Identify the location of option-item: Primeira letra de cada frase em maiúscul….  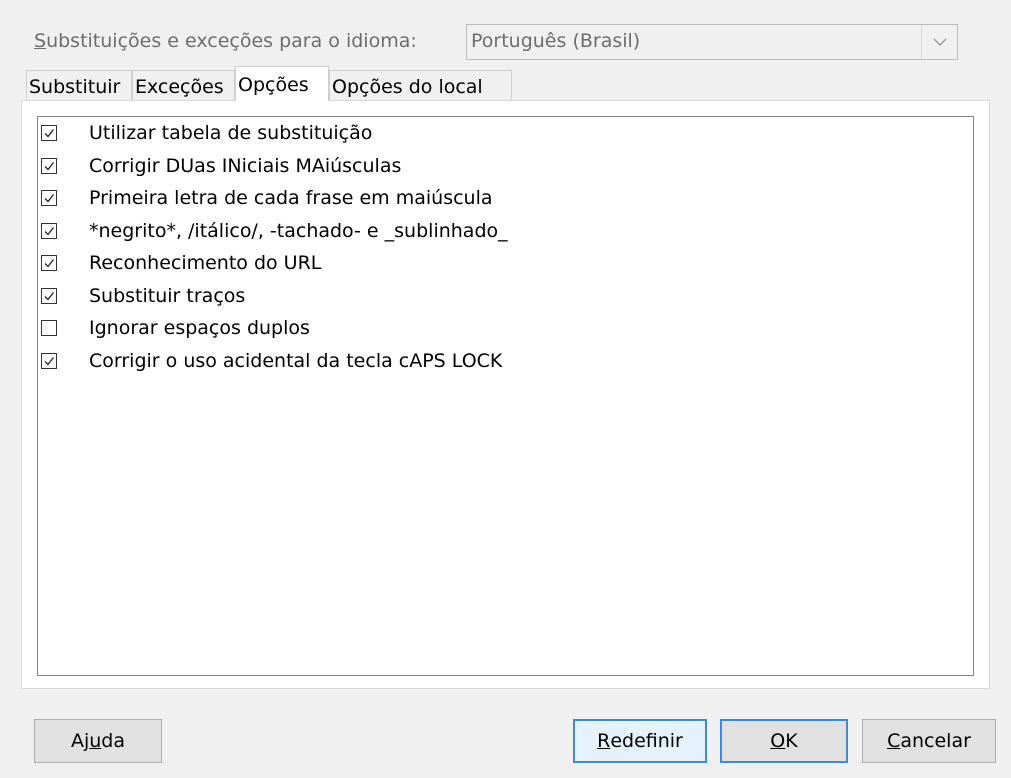
(501, 198).